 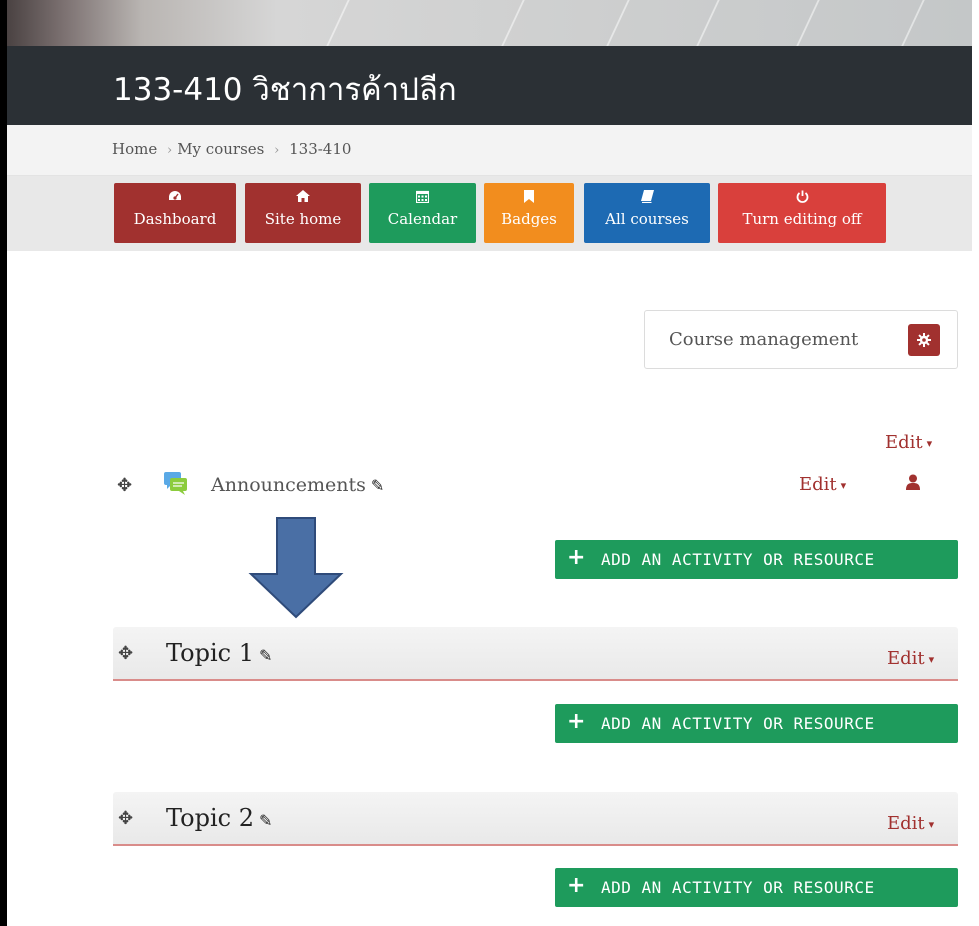 What do you see at coordinates (764, 339) in the screenshot?
I see `course-management-label: Course management` at bounding box center [764, 339].